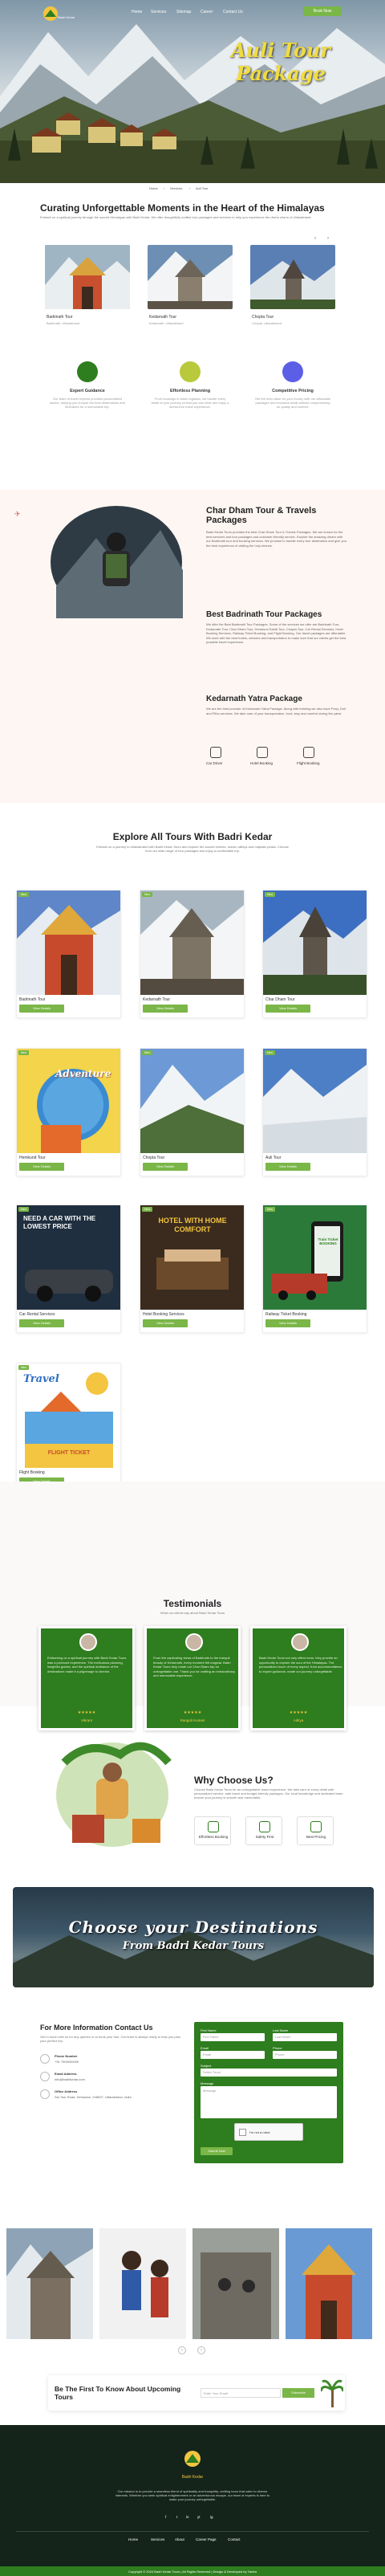 The image size is (385, 2576). What do you see at coordinates (87, 391) in the screenshot?
I see `feature-title: Expert Guidance` at bounding box center [87, 391].